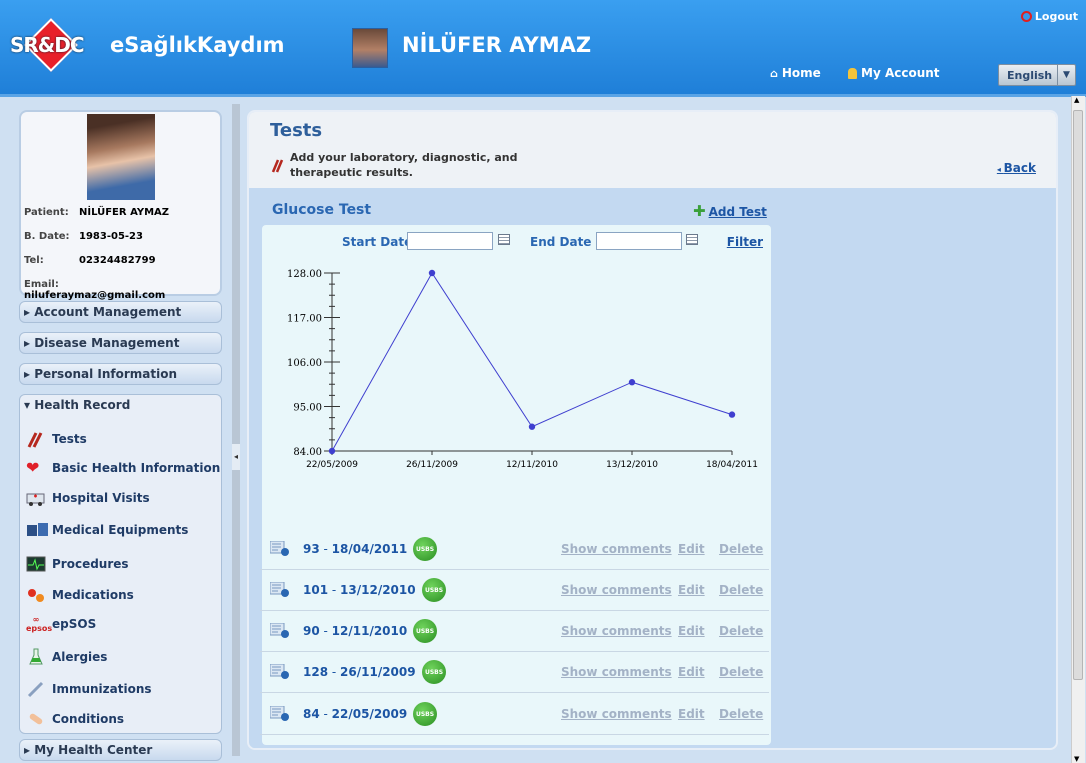 This screenshot has height=763, width=1086. I want to click on y-tick-label: 106.00, so click(304, 363).